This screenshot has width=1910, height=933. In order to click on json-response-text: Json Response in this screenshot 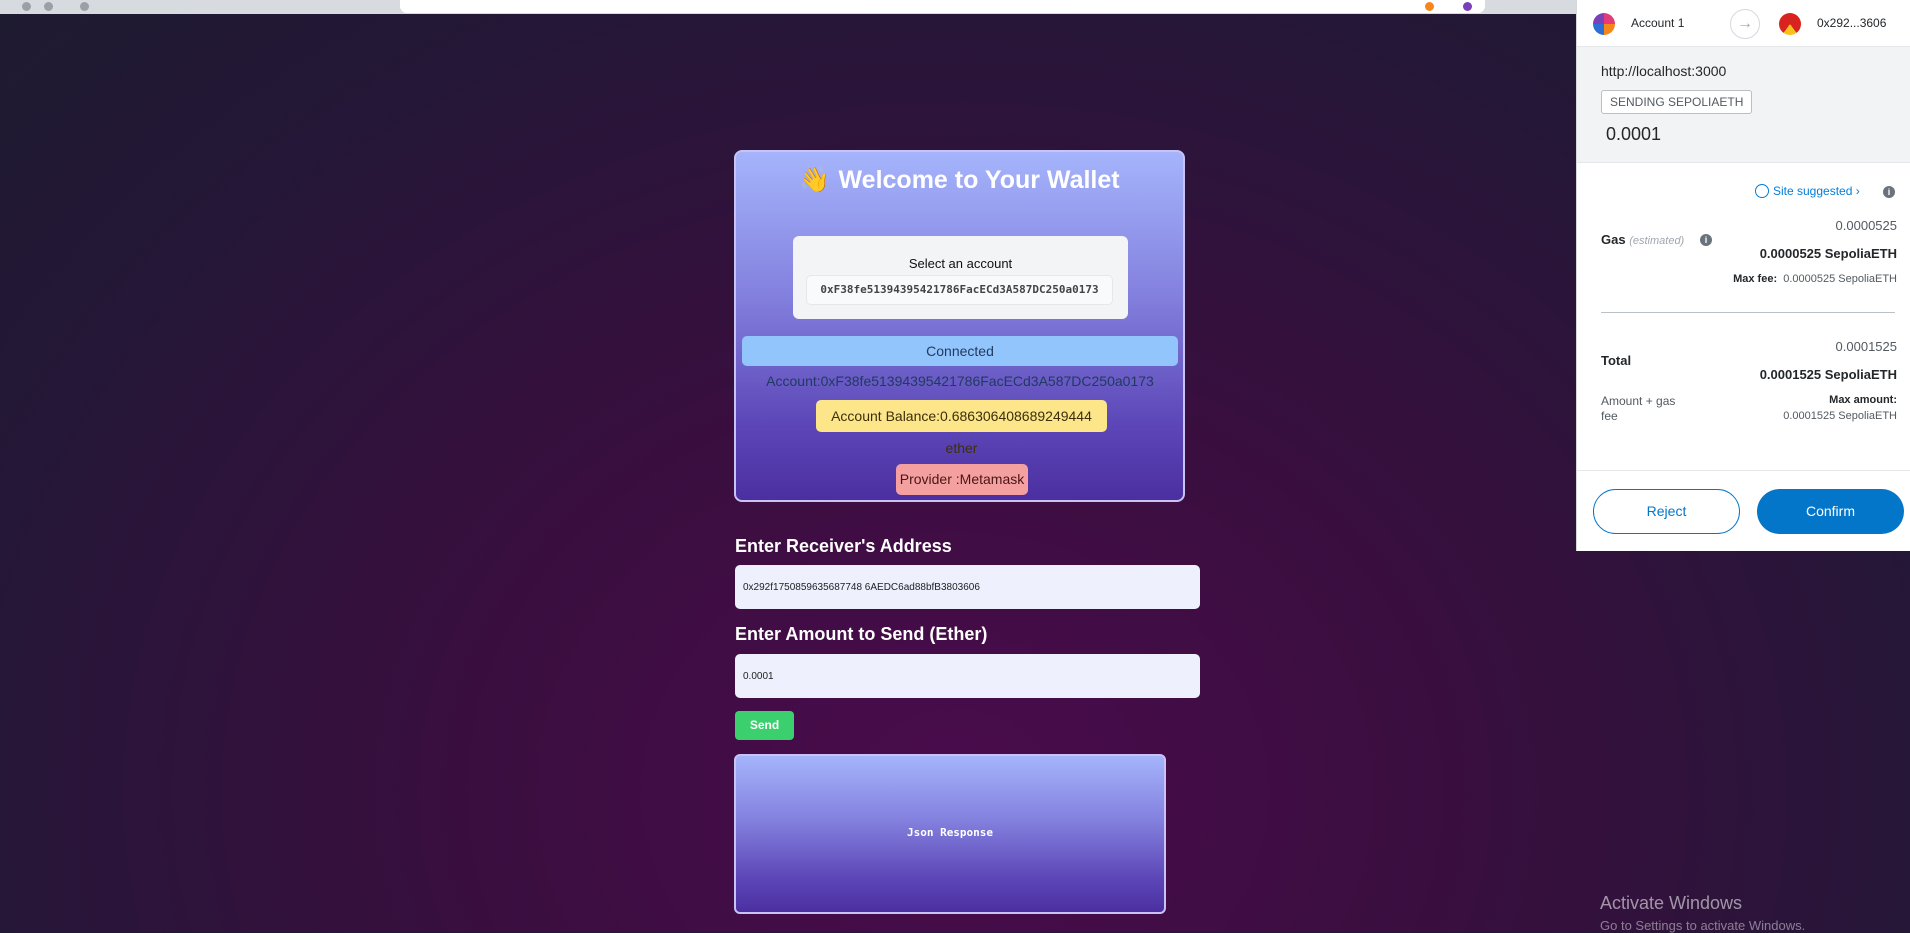, I will do `click(950, 832)`.